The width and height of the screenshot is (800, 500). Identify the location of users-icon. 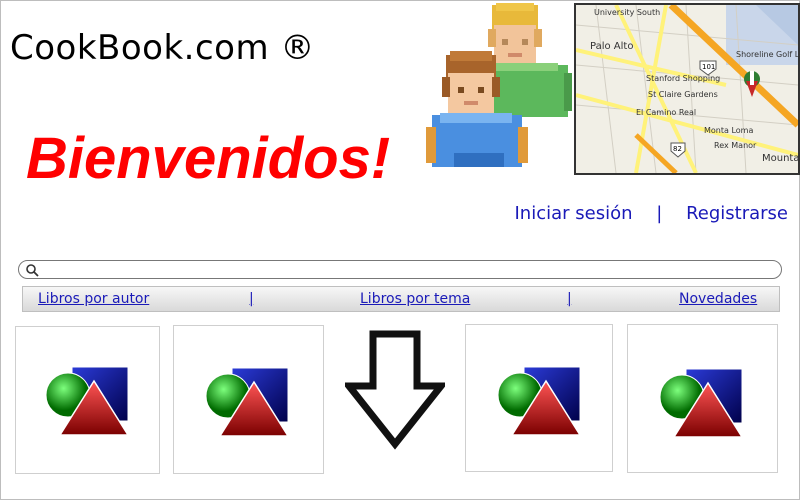
(499, 85).